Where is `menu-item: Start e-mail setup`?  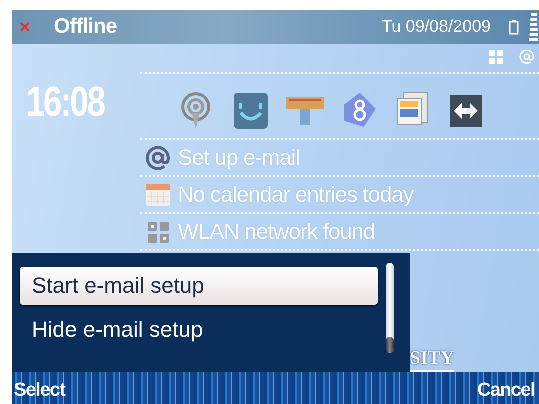
menu-item: Start e-mail setup is located at coordinates (199, 286).